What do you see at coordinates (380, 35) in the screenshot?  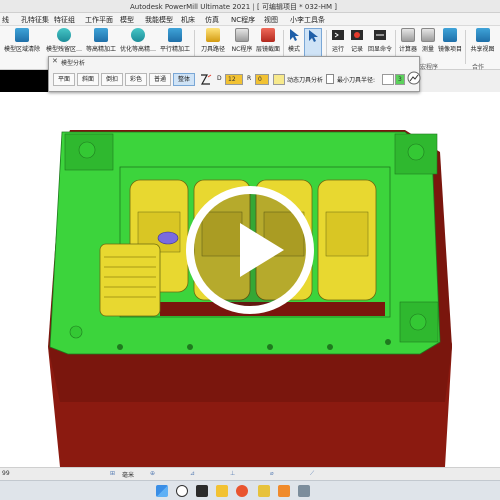 I see `echo-icon` at bounding box center [380, 35].